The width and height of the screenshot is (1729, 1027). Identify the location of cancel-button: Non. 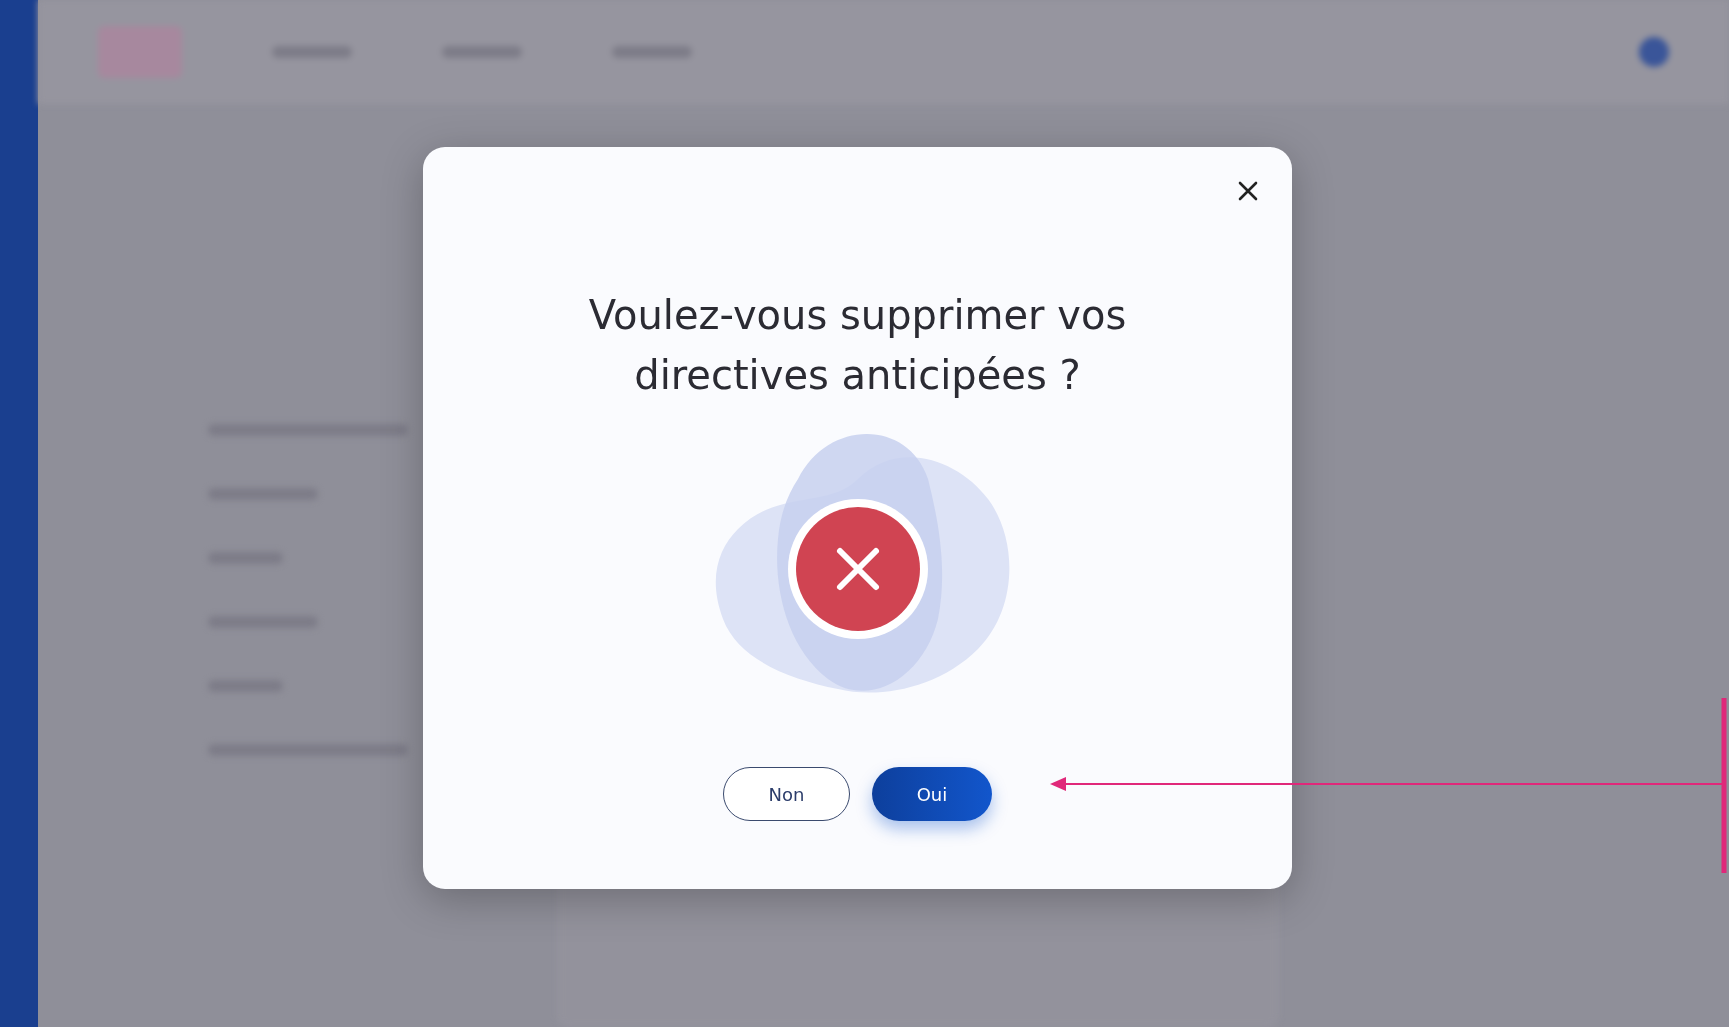
(786, 794).